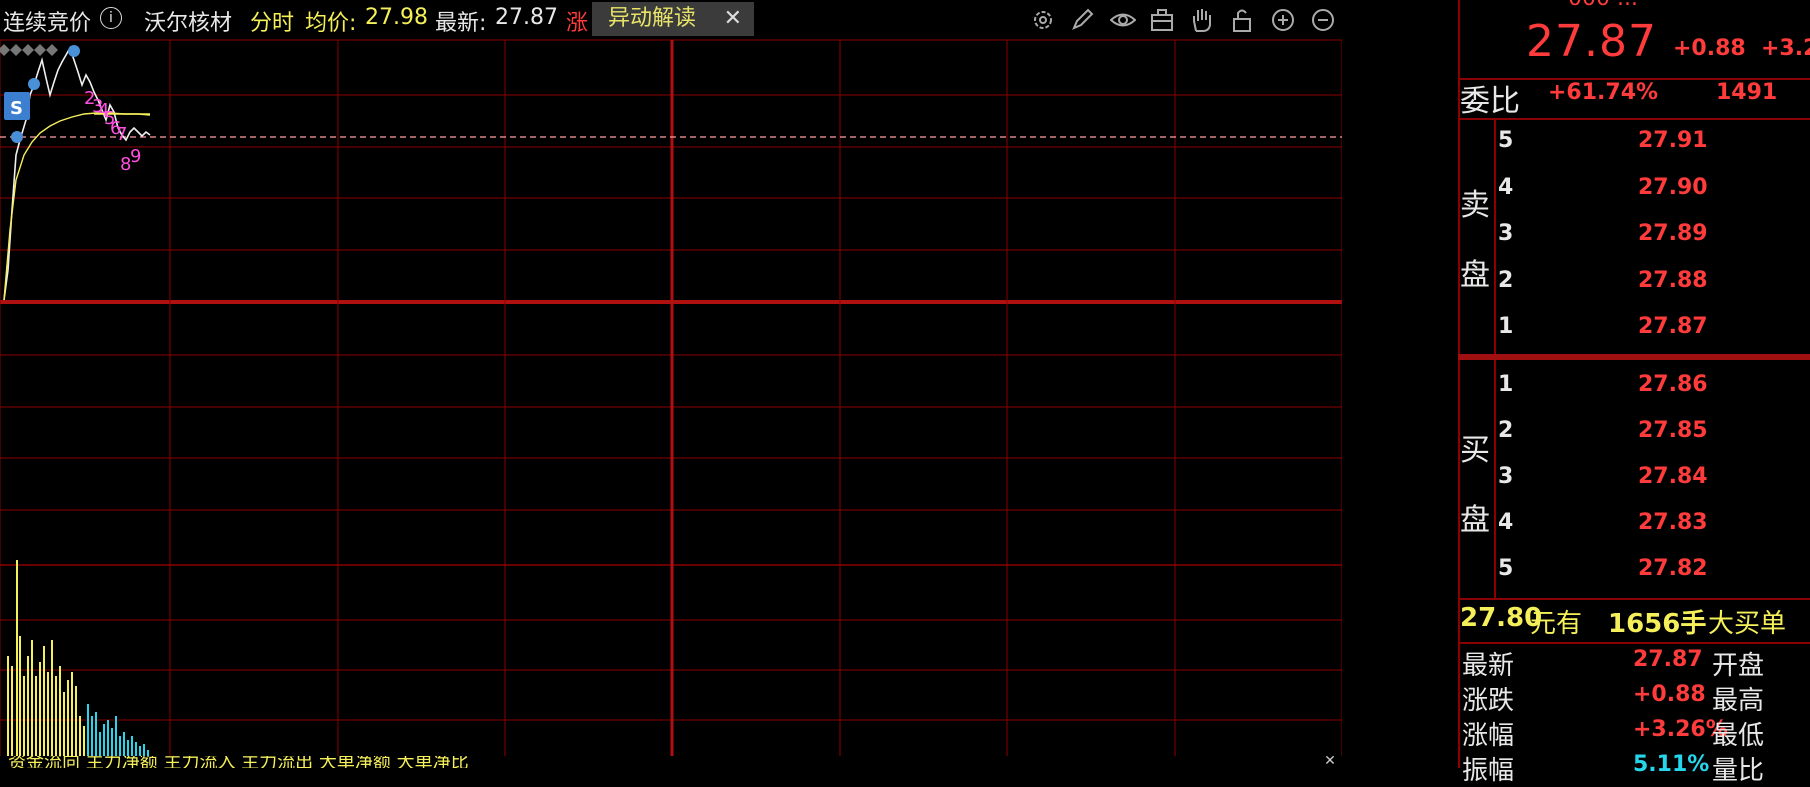 This screenshot has height=787, width=1810. Describe the element at coordinates (1506, 187) in the screenshot. I see `sell-level: 4` at that location.